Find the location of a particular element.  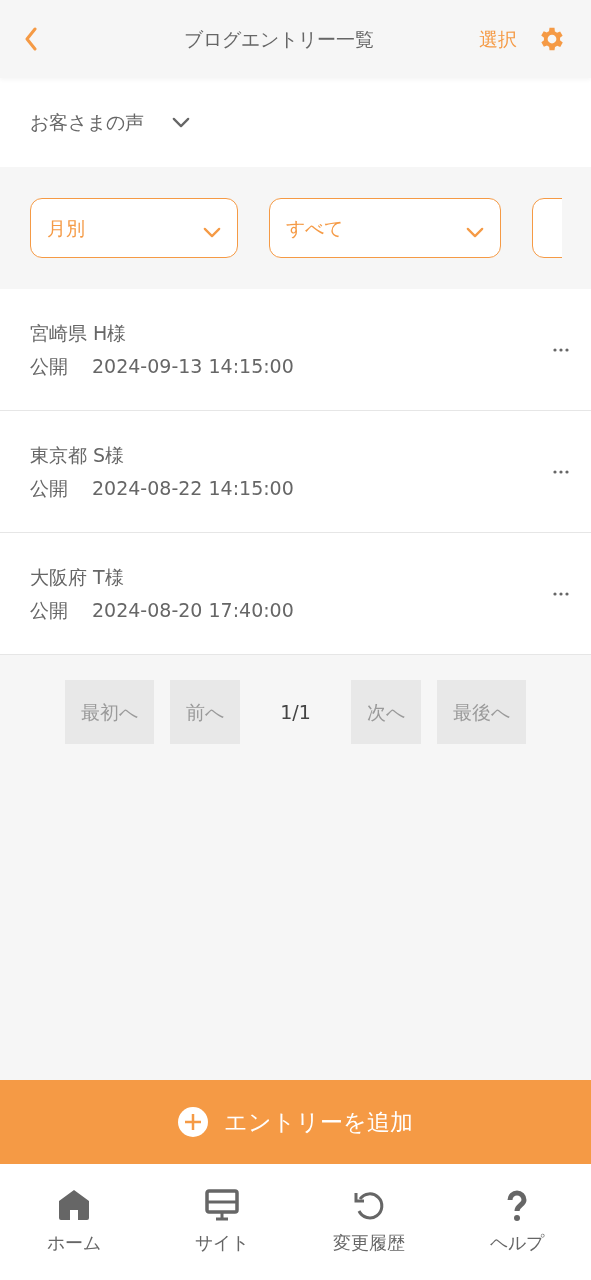

page-indicator: 1/1 is located at coordinates (295, 712).